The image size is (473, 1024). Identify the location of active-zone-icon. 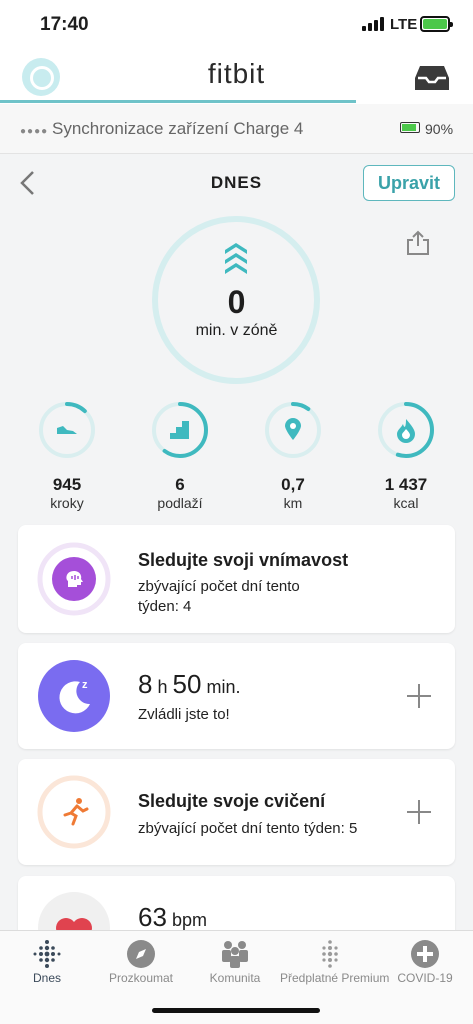
(236, 258).